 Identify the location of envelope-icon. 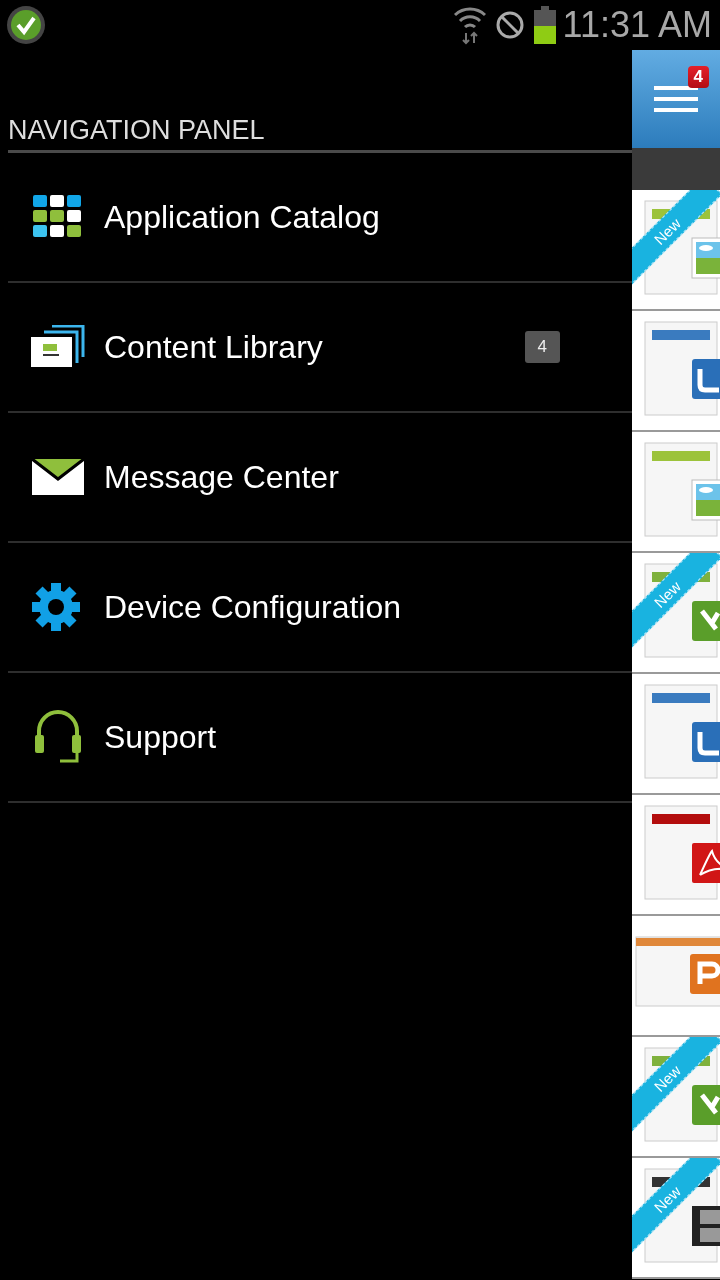
(58, 477).